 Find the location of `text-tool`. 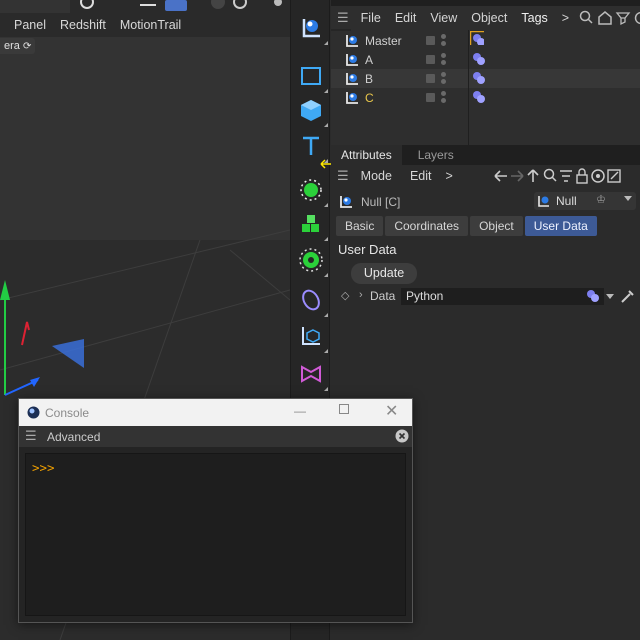

text-tool is located at coordinates (312, 147).